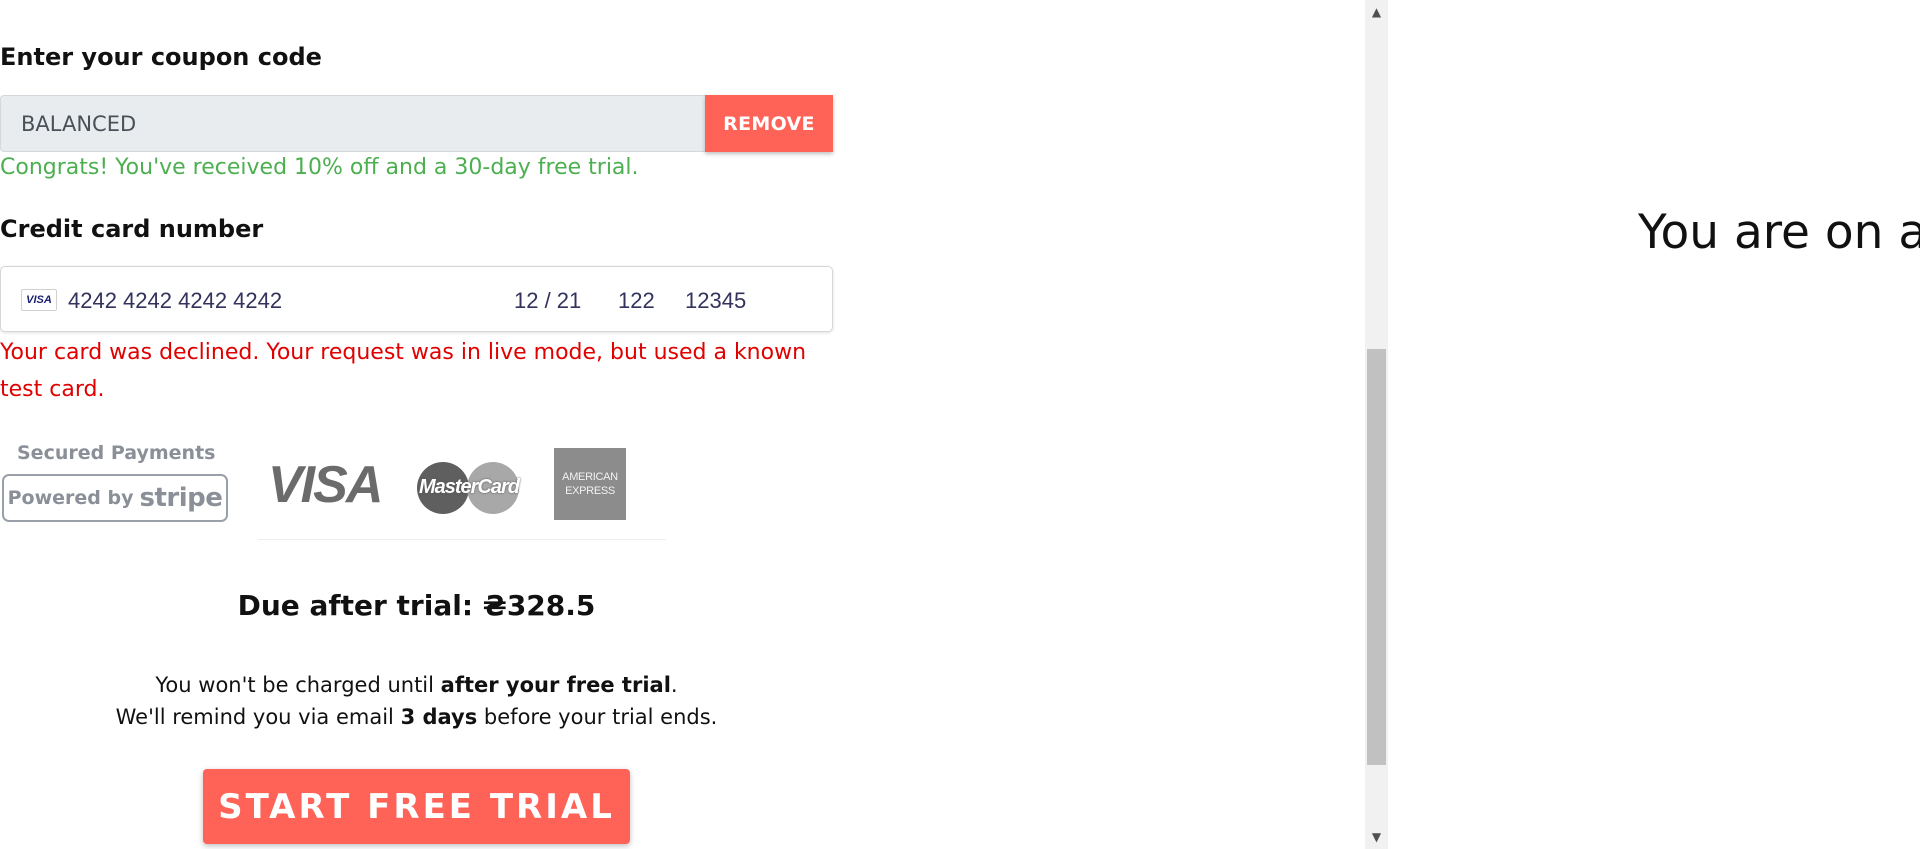  What do you see at coordinates (769, 123) in the screenshot?
I see `remove-coupon-button: REMOVE` at bounding box center [769, 123].